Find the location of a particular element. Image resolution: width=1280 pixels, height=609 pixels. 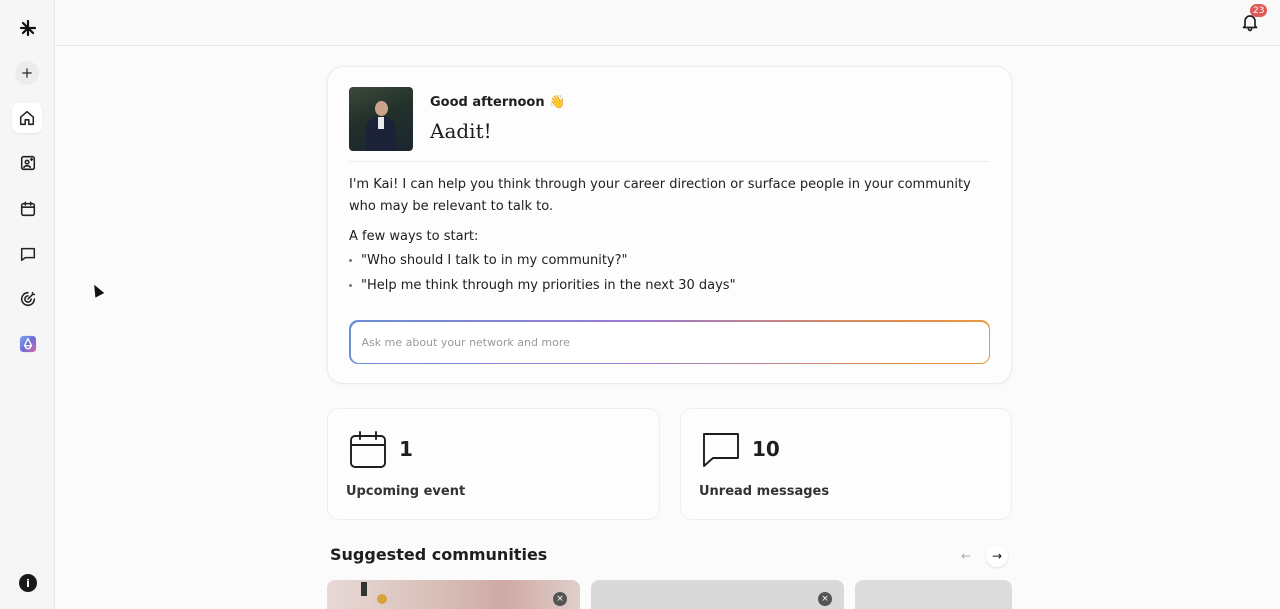

sidebar-item-events is located at coordinates (28, 209).